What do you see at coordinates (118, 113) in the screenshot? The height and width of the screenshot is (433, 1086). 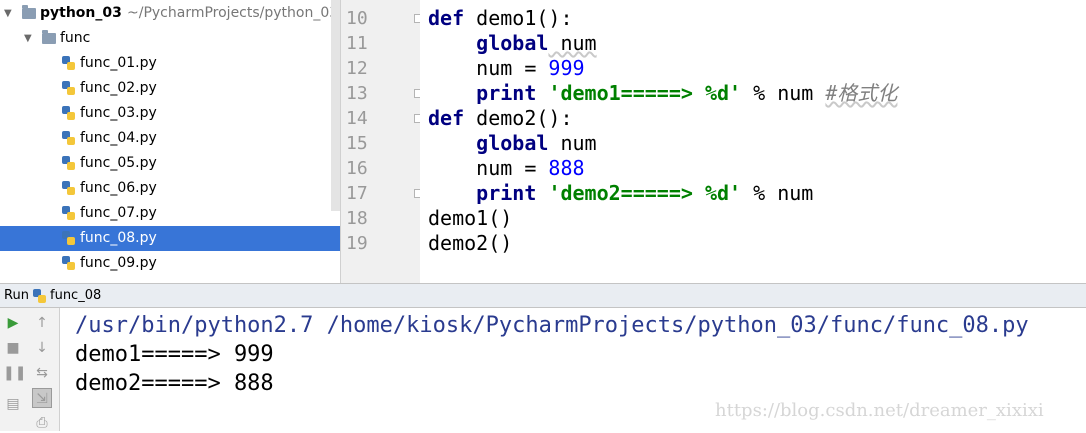 I see `file-label: func_03.py` at bounding box center [118, 113].